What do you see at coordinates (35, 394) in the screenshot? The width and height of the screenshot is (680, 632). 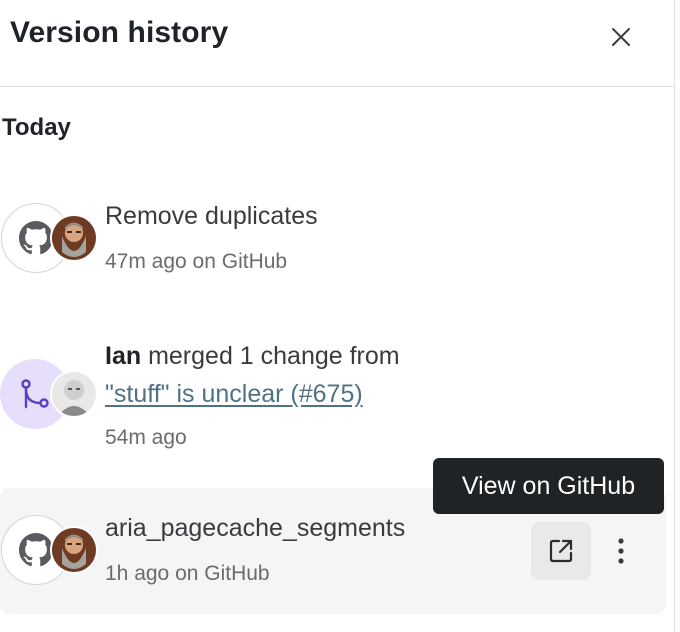 I see `merge-icon` at bounding box center [35, 394].